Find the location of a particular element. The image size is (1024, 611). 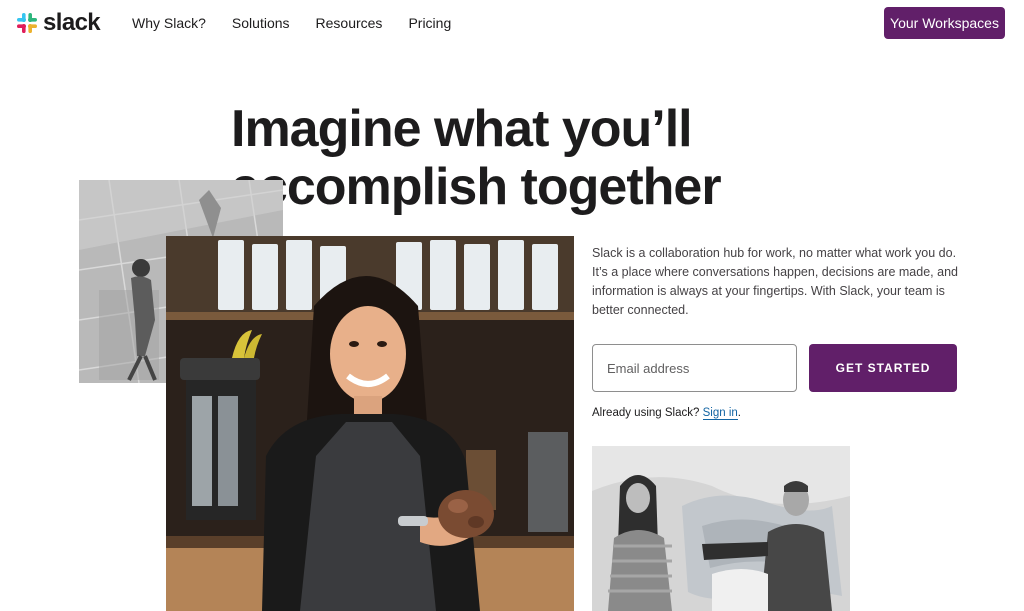

signin-prefix-text: Already using Slack? is located at coordinates (646, 413).